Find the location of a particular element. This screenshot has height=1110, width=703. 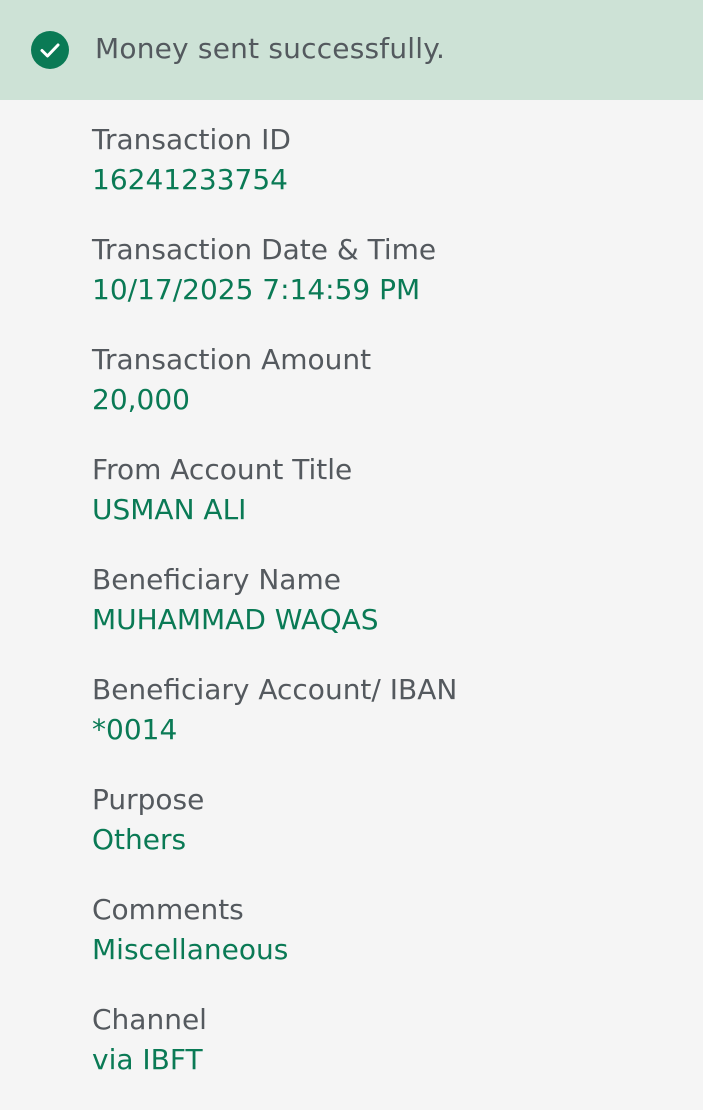

comments-value: Miscellaneous is located at coordinates (190, 949).